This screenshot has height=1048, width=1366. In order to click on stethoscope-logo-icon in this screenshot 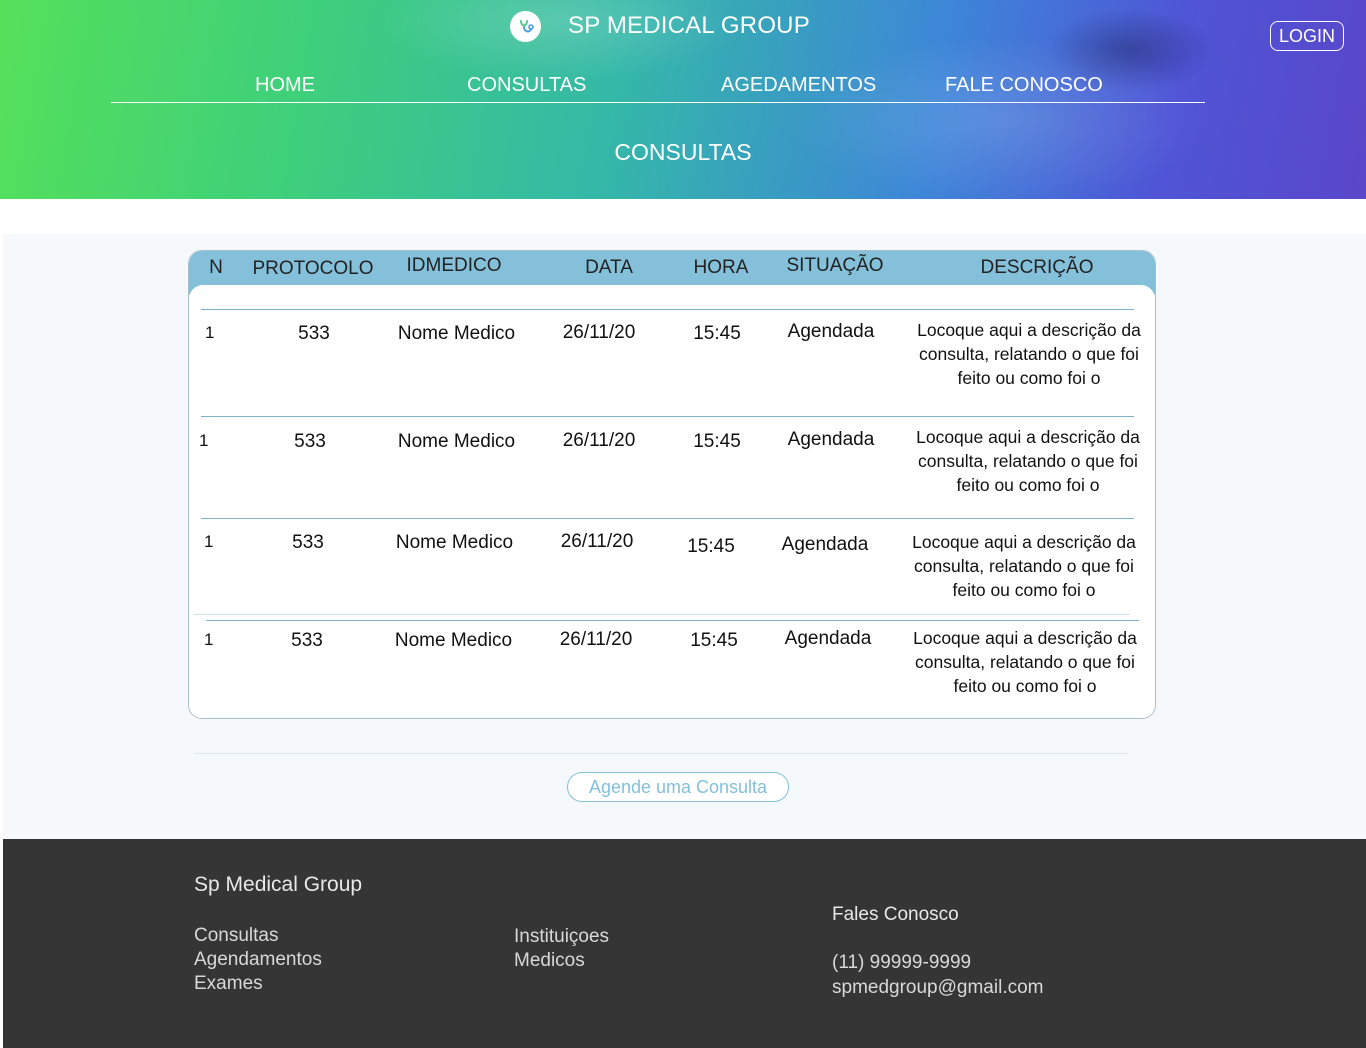, I will do `click(526, 25)`.